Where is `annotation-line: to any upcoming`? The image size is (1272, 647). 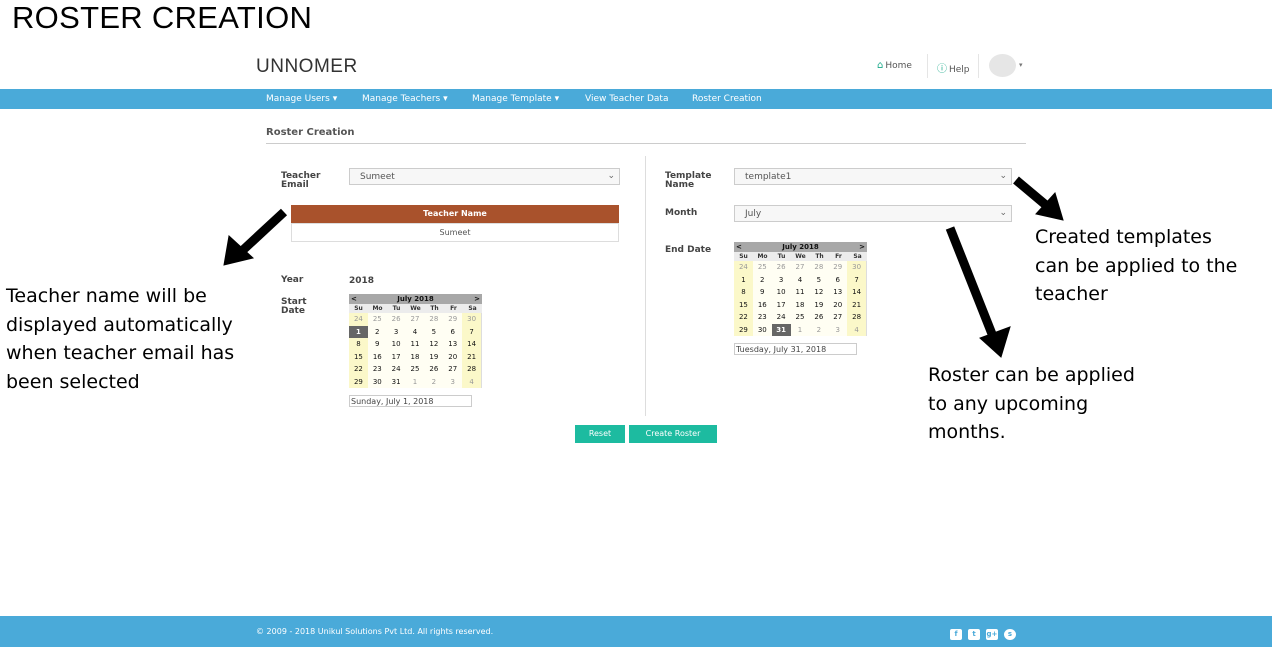
annotation-line: to any upcoming is located at coordinates (1008, 403).